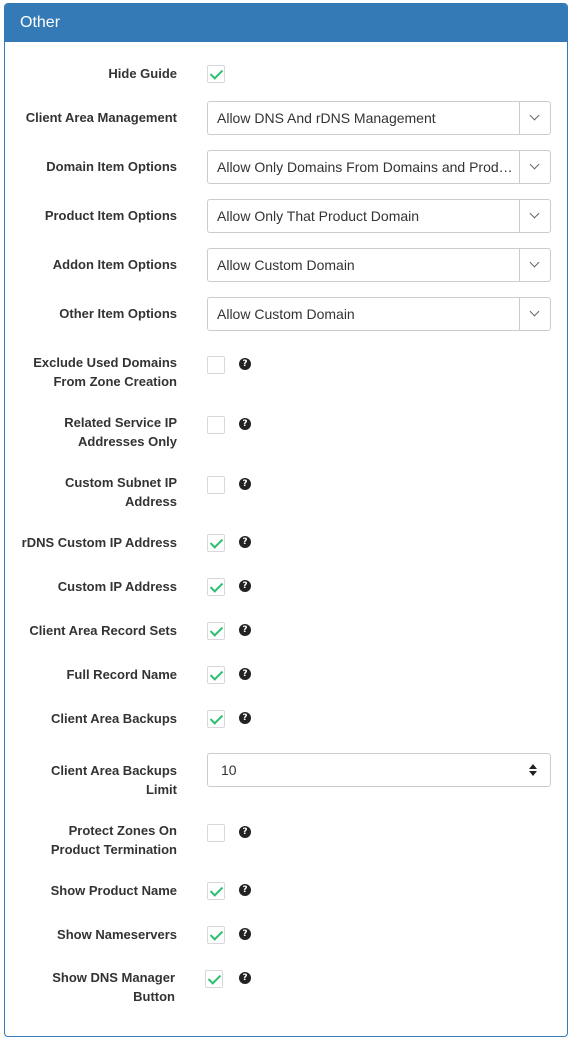 The height and width of the screenshot is (1046, 578). I want to click on show-nameservers-label: Show Nameservers, so click(117, 934).